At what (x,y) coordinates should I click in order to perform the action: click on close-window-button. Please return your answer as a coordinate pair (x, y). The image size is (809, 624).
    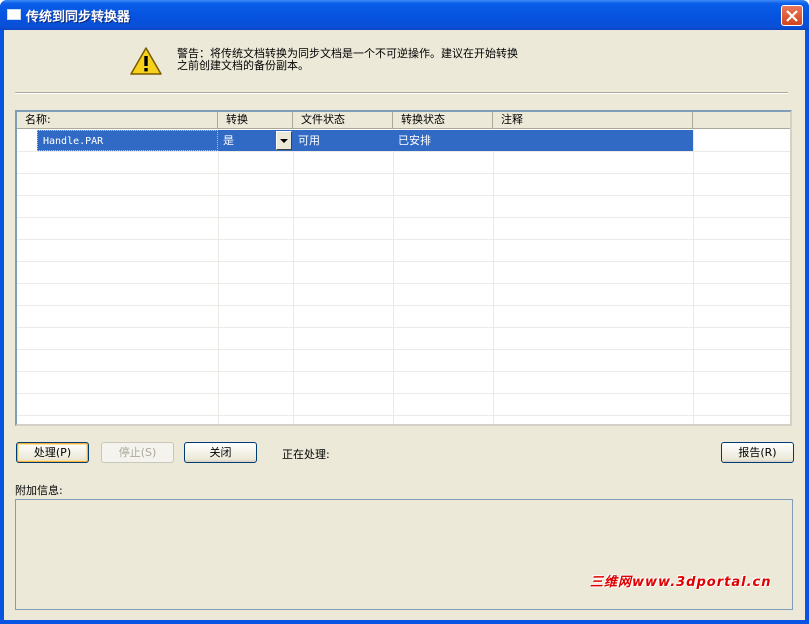
    Looking at the image, I should click on (792, 15).